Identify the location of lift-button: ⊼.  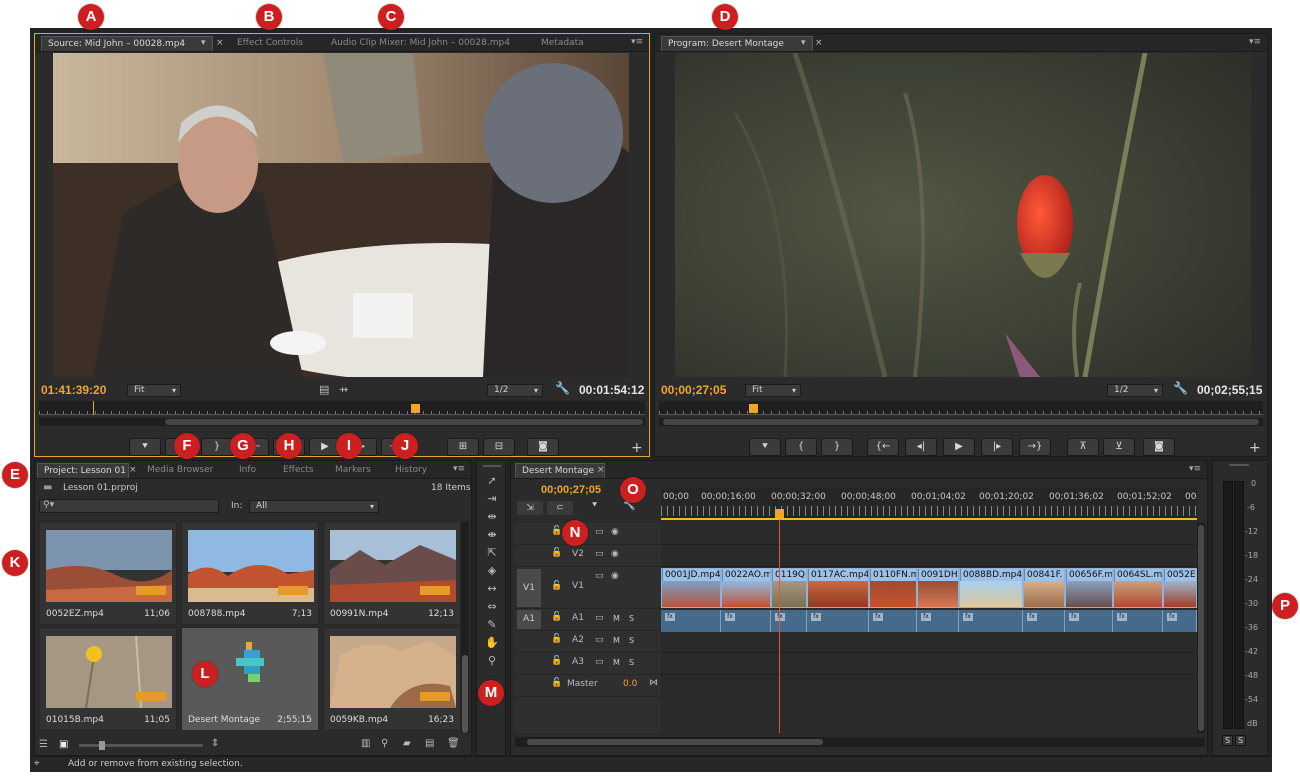
(1083, 447).